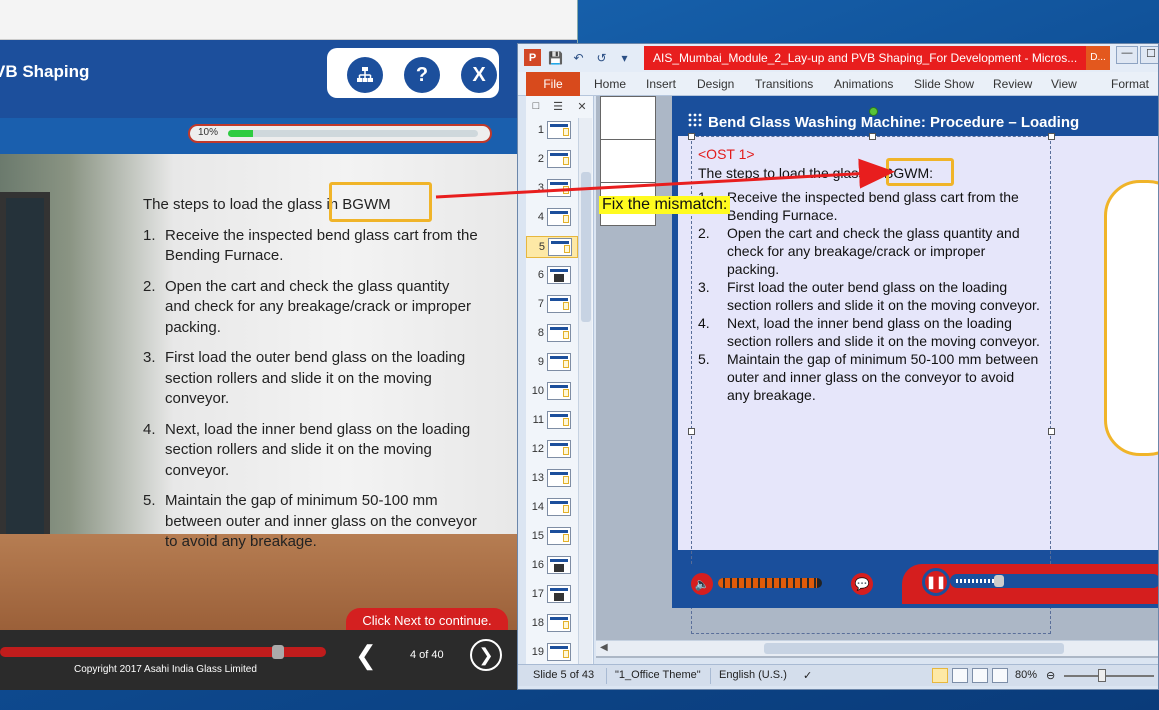 The width and height of the screenshot is (1159, 710). What do you see at coordinates (980, 675) in the screenshot?
I see `reading-view-icon` at bounding box center [980, 675].